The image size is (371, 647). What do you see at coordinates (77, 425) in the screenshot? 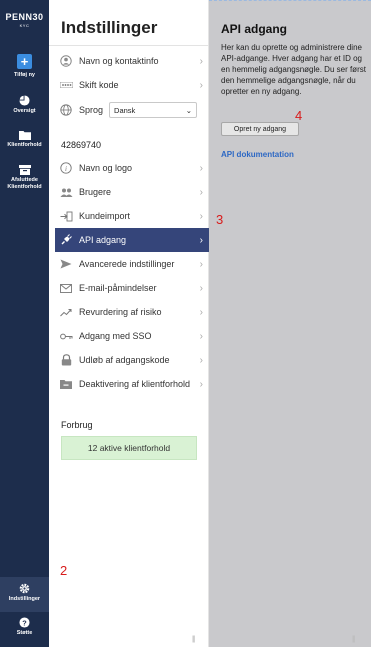
I see `usage-label: Forbrug` at bounding box center [77, 425].